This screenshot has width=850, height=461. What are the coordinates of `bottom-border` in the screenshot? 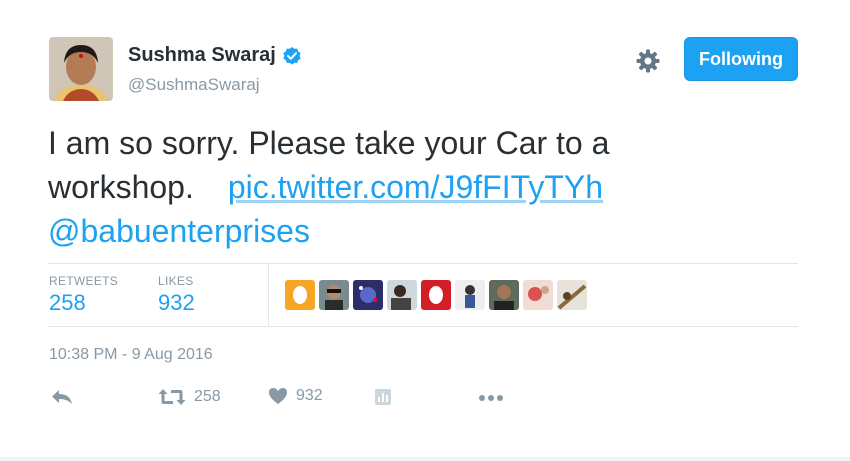 It's located at (425, 459).